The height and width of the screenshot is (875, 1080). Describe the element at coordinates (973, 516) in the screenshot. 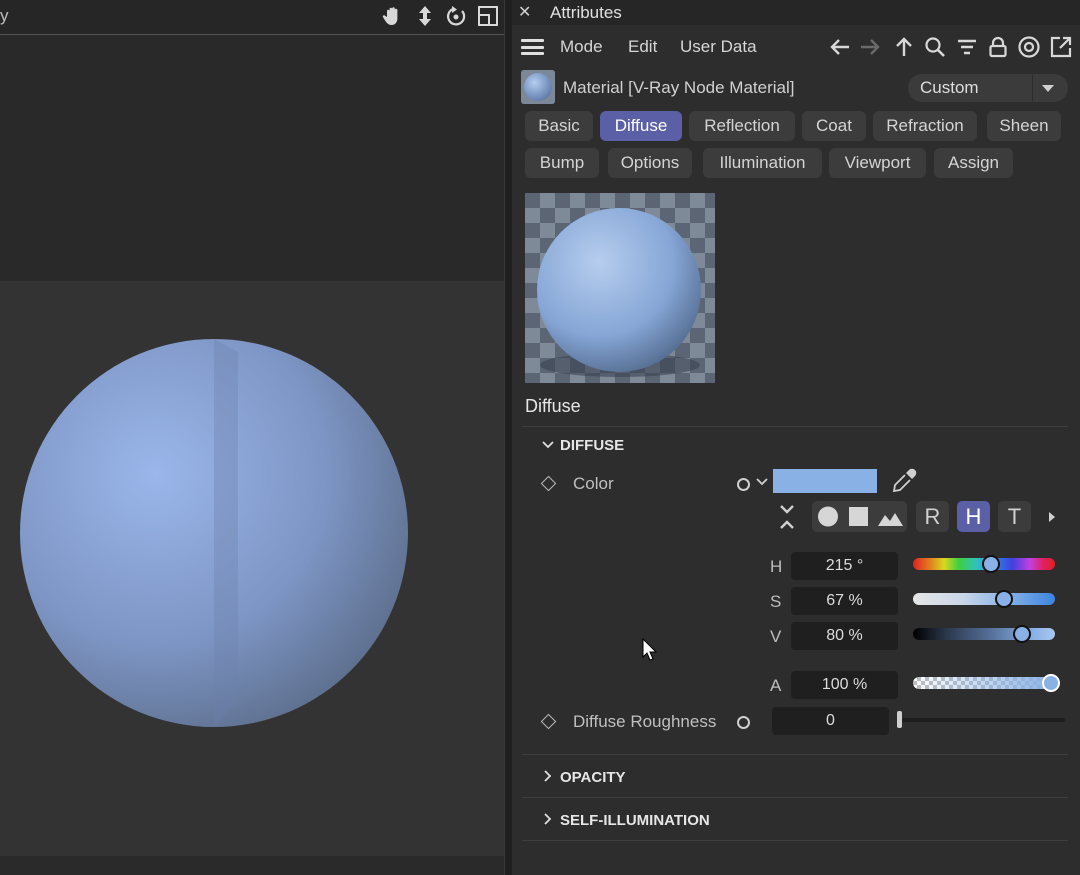

I see `mode-hsv-button: H` at that location.